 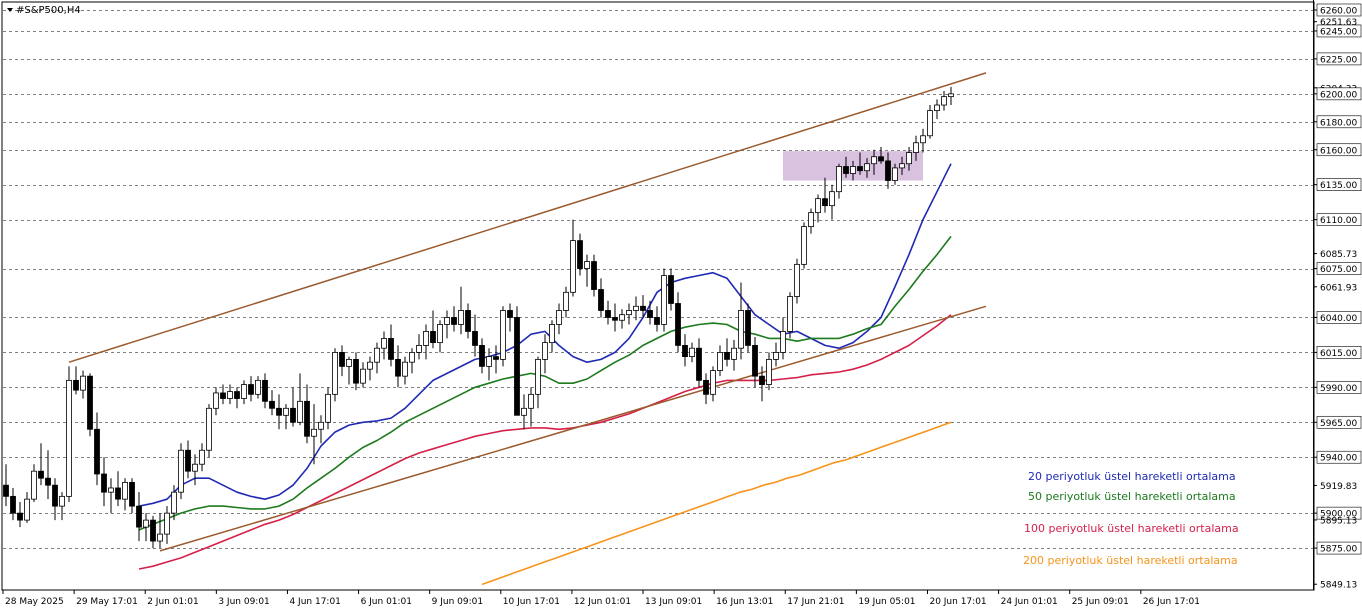 What do you see at coordinates (34, 602) in the screenshot?
I see `time-label: 28 May 2025` at bounding box center [34, 602].